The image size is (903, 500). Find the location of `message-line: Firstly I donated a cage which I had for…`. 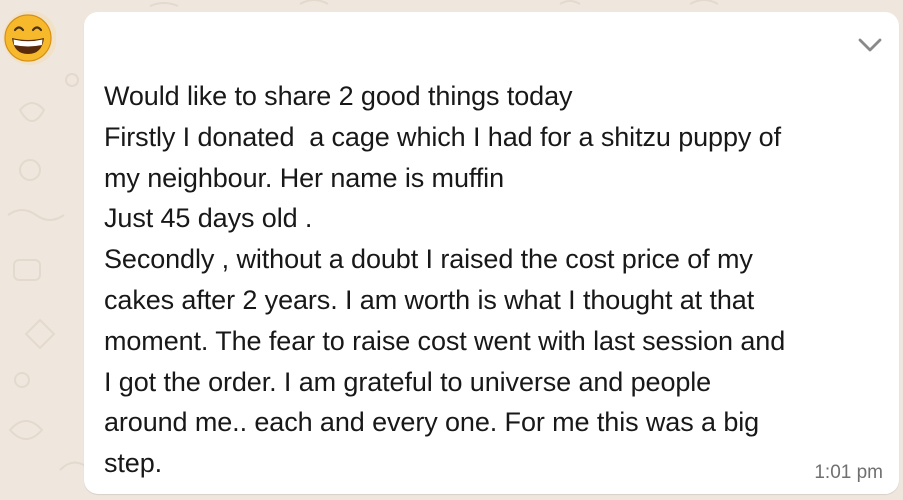

message-line: Firstly I donated a cage which I had for… is located at coordinates (442, 136).